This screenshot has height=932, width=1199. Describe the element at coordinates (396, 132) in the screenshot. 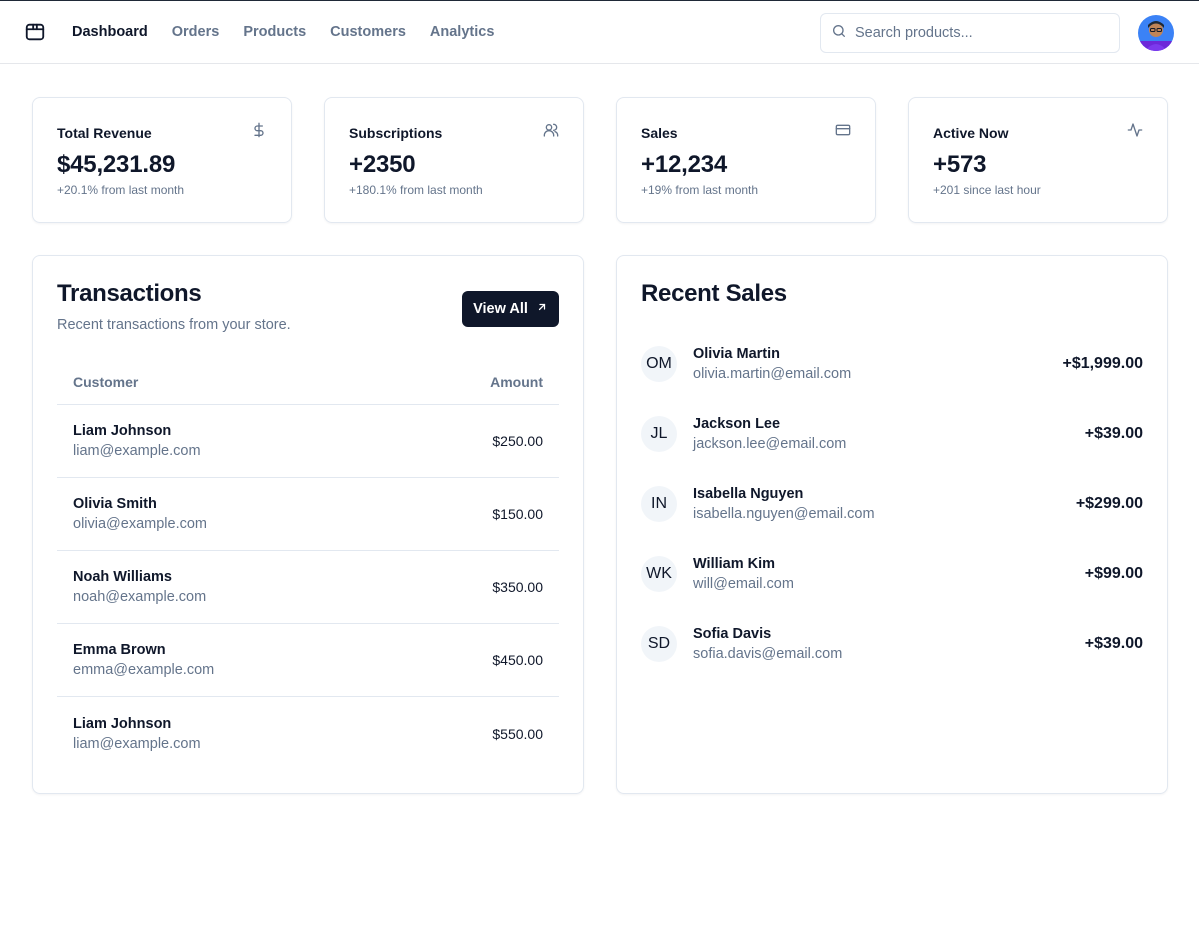

I see `stat-title: Subscriptions` at that location.